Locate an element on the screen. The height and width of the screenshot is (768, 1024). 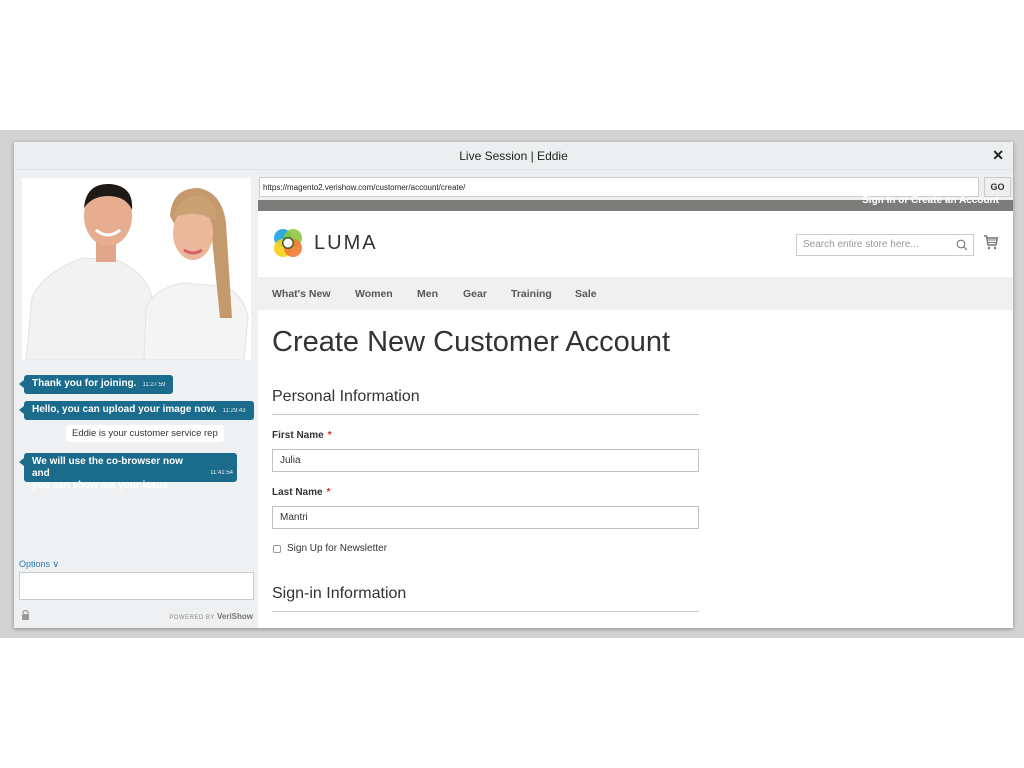
title-bar: Live Session | Eddie ✕ is located at coordinates (513, 156).